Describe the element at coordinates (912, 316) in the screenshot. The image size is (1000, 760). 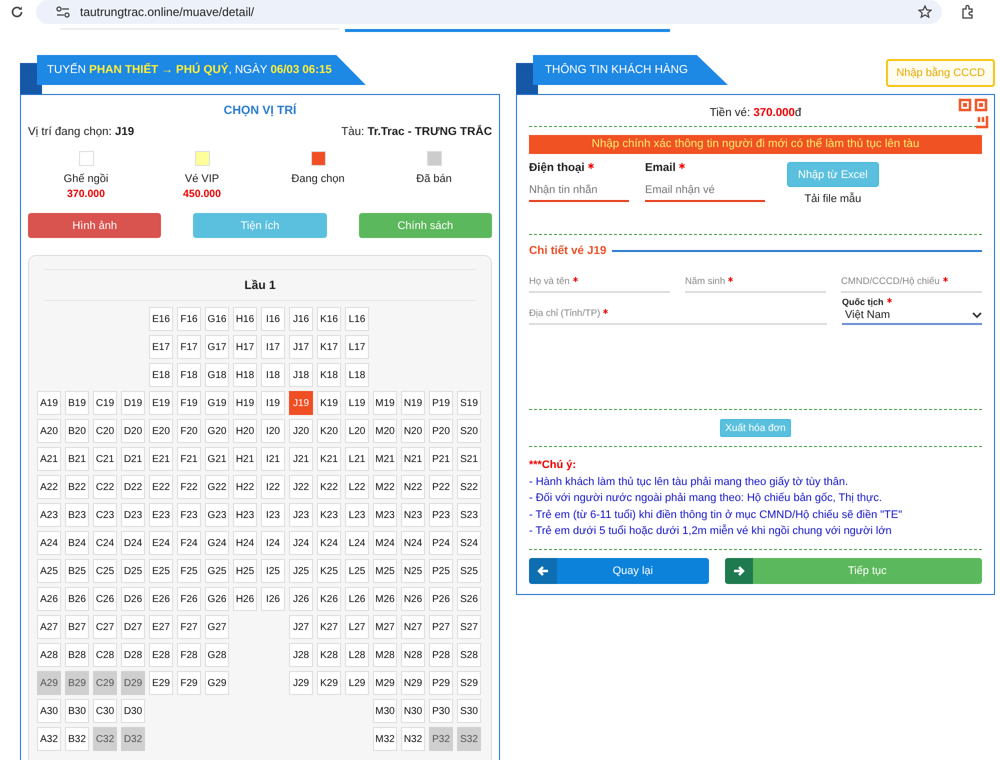
I see `nationality-dropdown: Việt Nam` at that location.